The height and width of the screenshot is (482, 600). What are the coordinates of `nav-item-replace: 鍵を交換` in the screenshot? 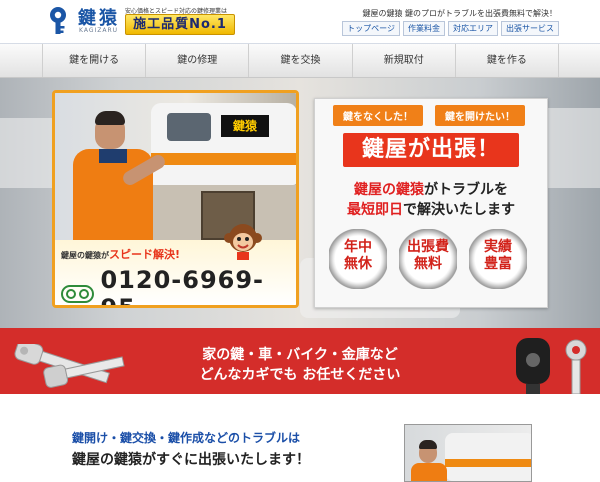 It's located at (301, 60).